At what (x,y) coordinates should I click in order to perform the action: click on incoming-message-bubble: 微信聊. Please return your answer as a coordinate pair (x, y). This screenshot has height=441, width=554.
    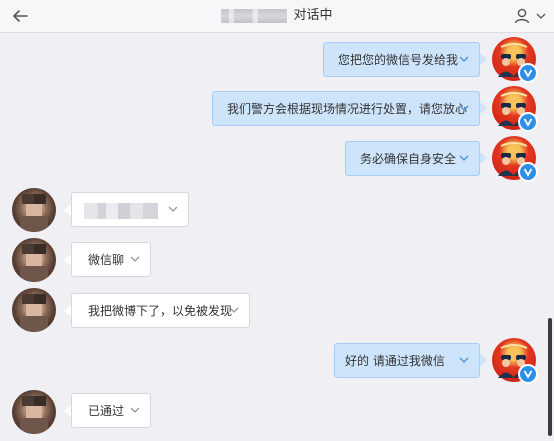
    Looking at the image, I should click on (111, 259).